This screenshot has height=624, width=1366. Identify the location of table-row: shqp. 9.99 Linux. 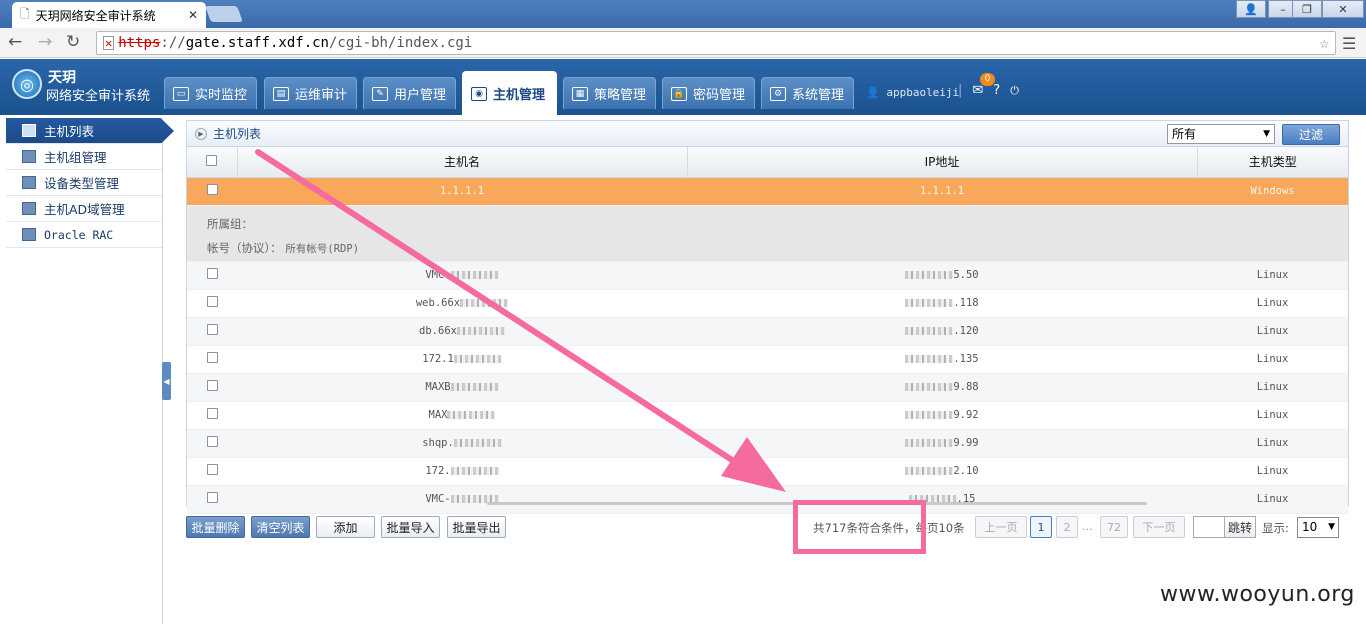
(767, 443).